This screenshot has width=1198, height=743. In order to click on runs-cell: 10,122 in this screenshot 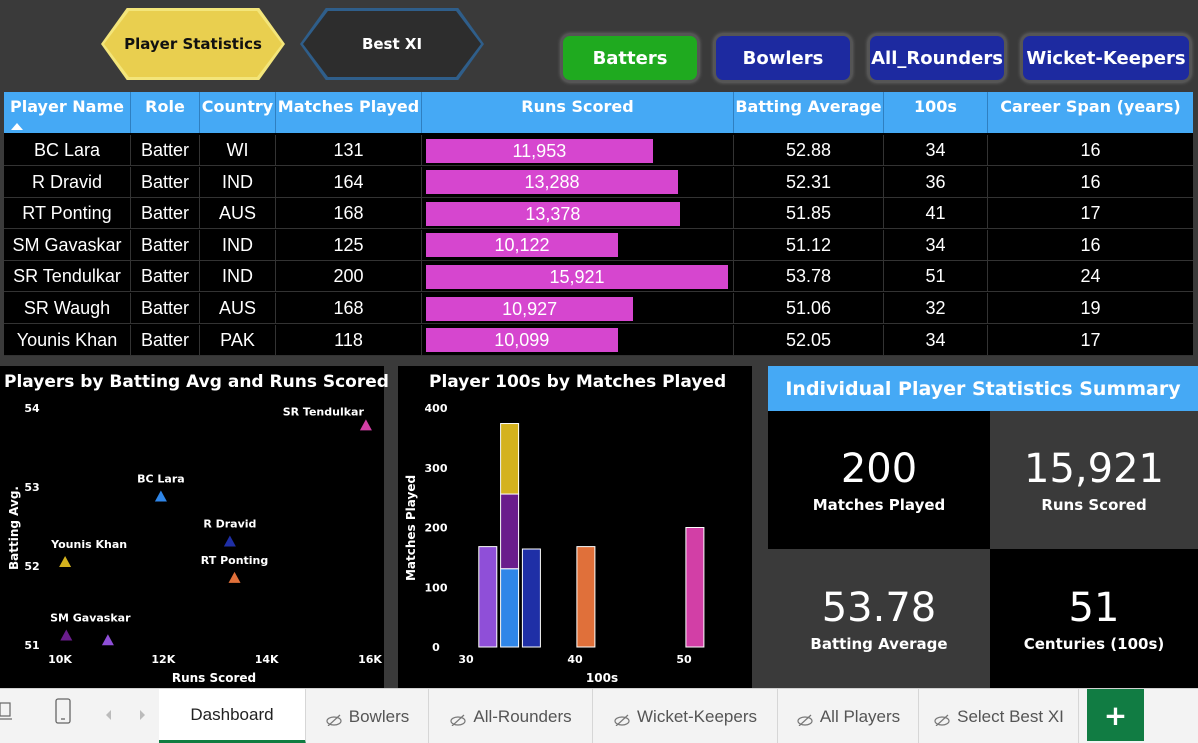, I will do `click(578, 245)`.